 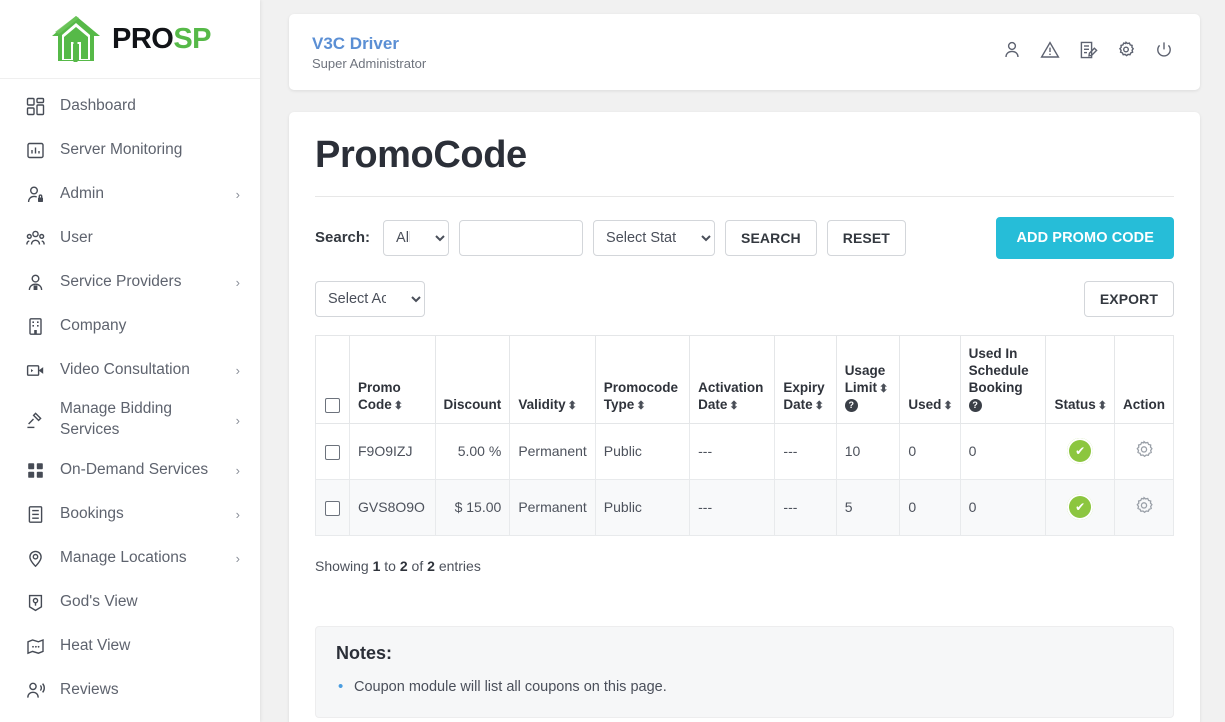 I want to click on sidebar-item-video-consultation: Video Consultation ›, so click(x=130, y=370).